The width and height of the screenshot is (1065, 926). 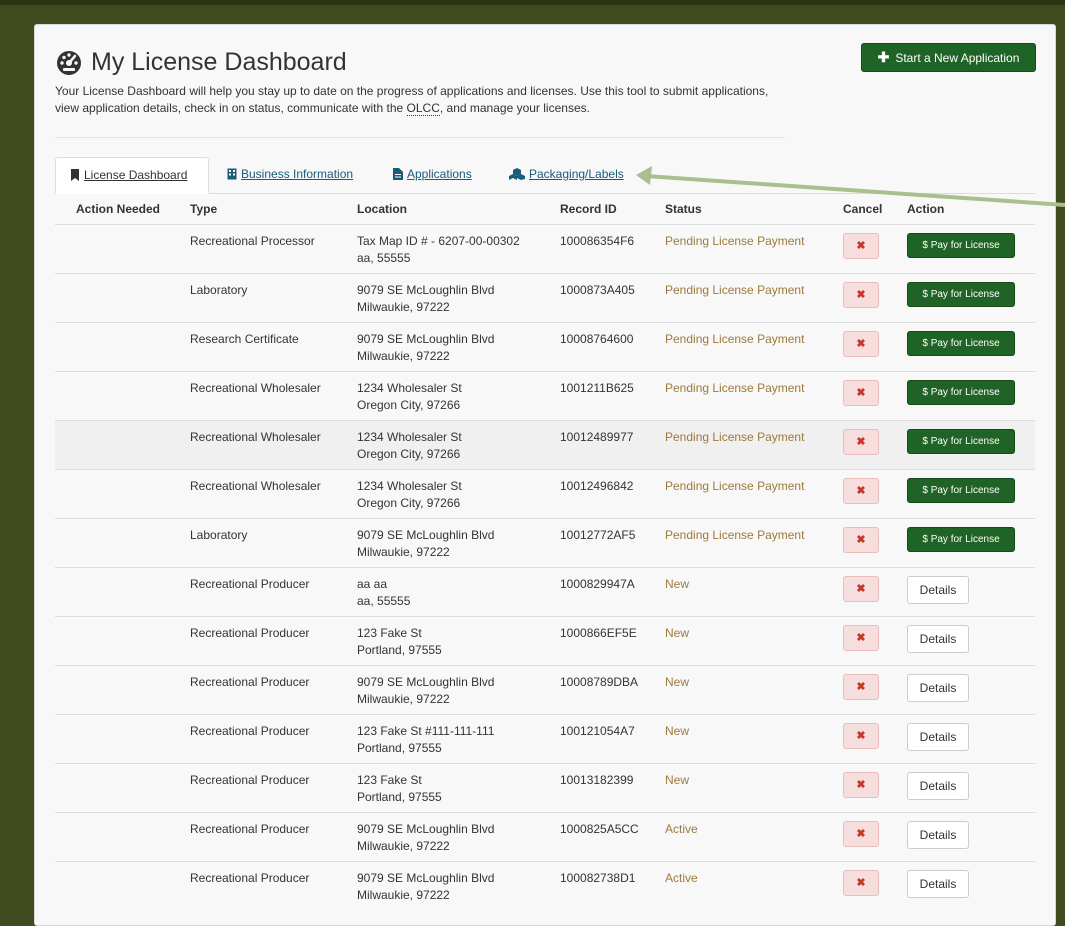 What do you see at coordinates (232, 174) in the screenshot?
I see `building-icon` at bounding box center [232, 174].